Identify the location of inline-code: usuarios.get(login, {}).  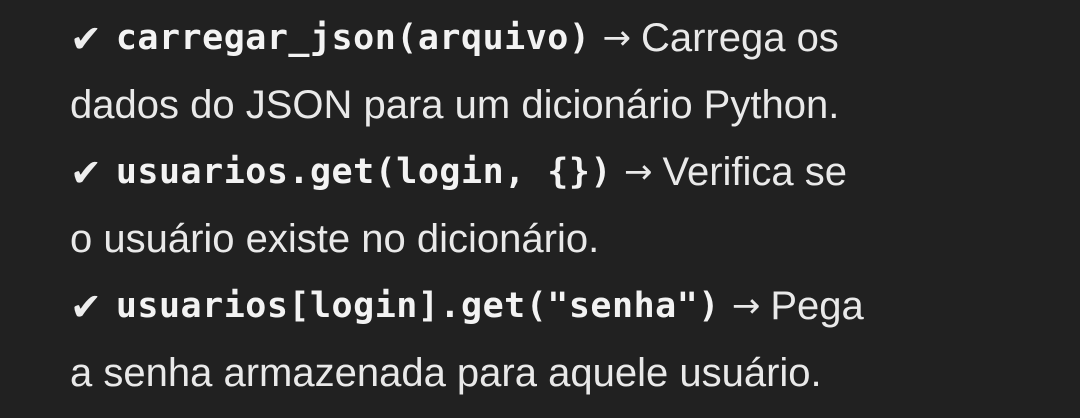
(363, 172).